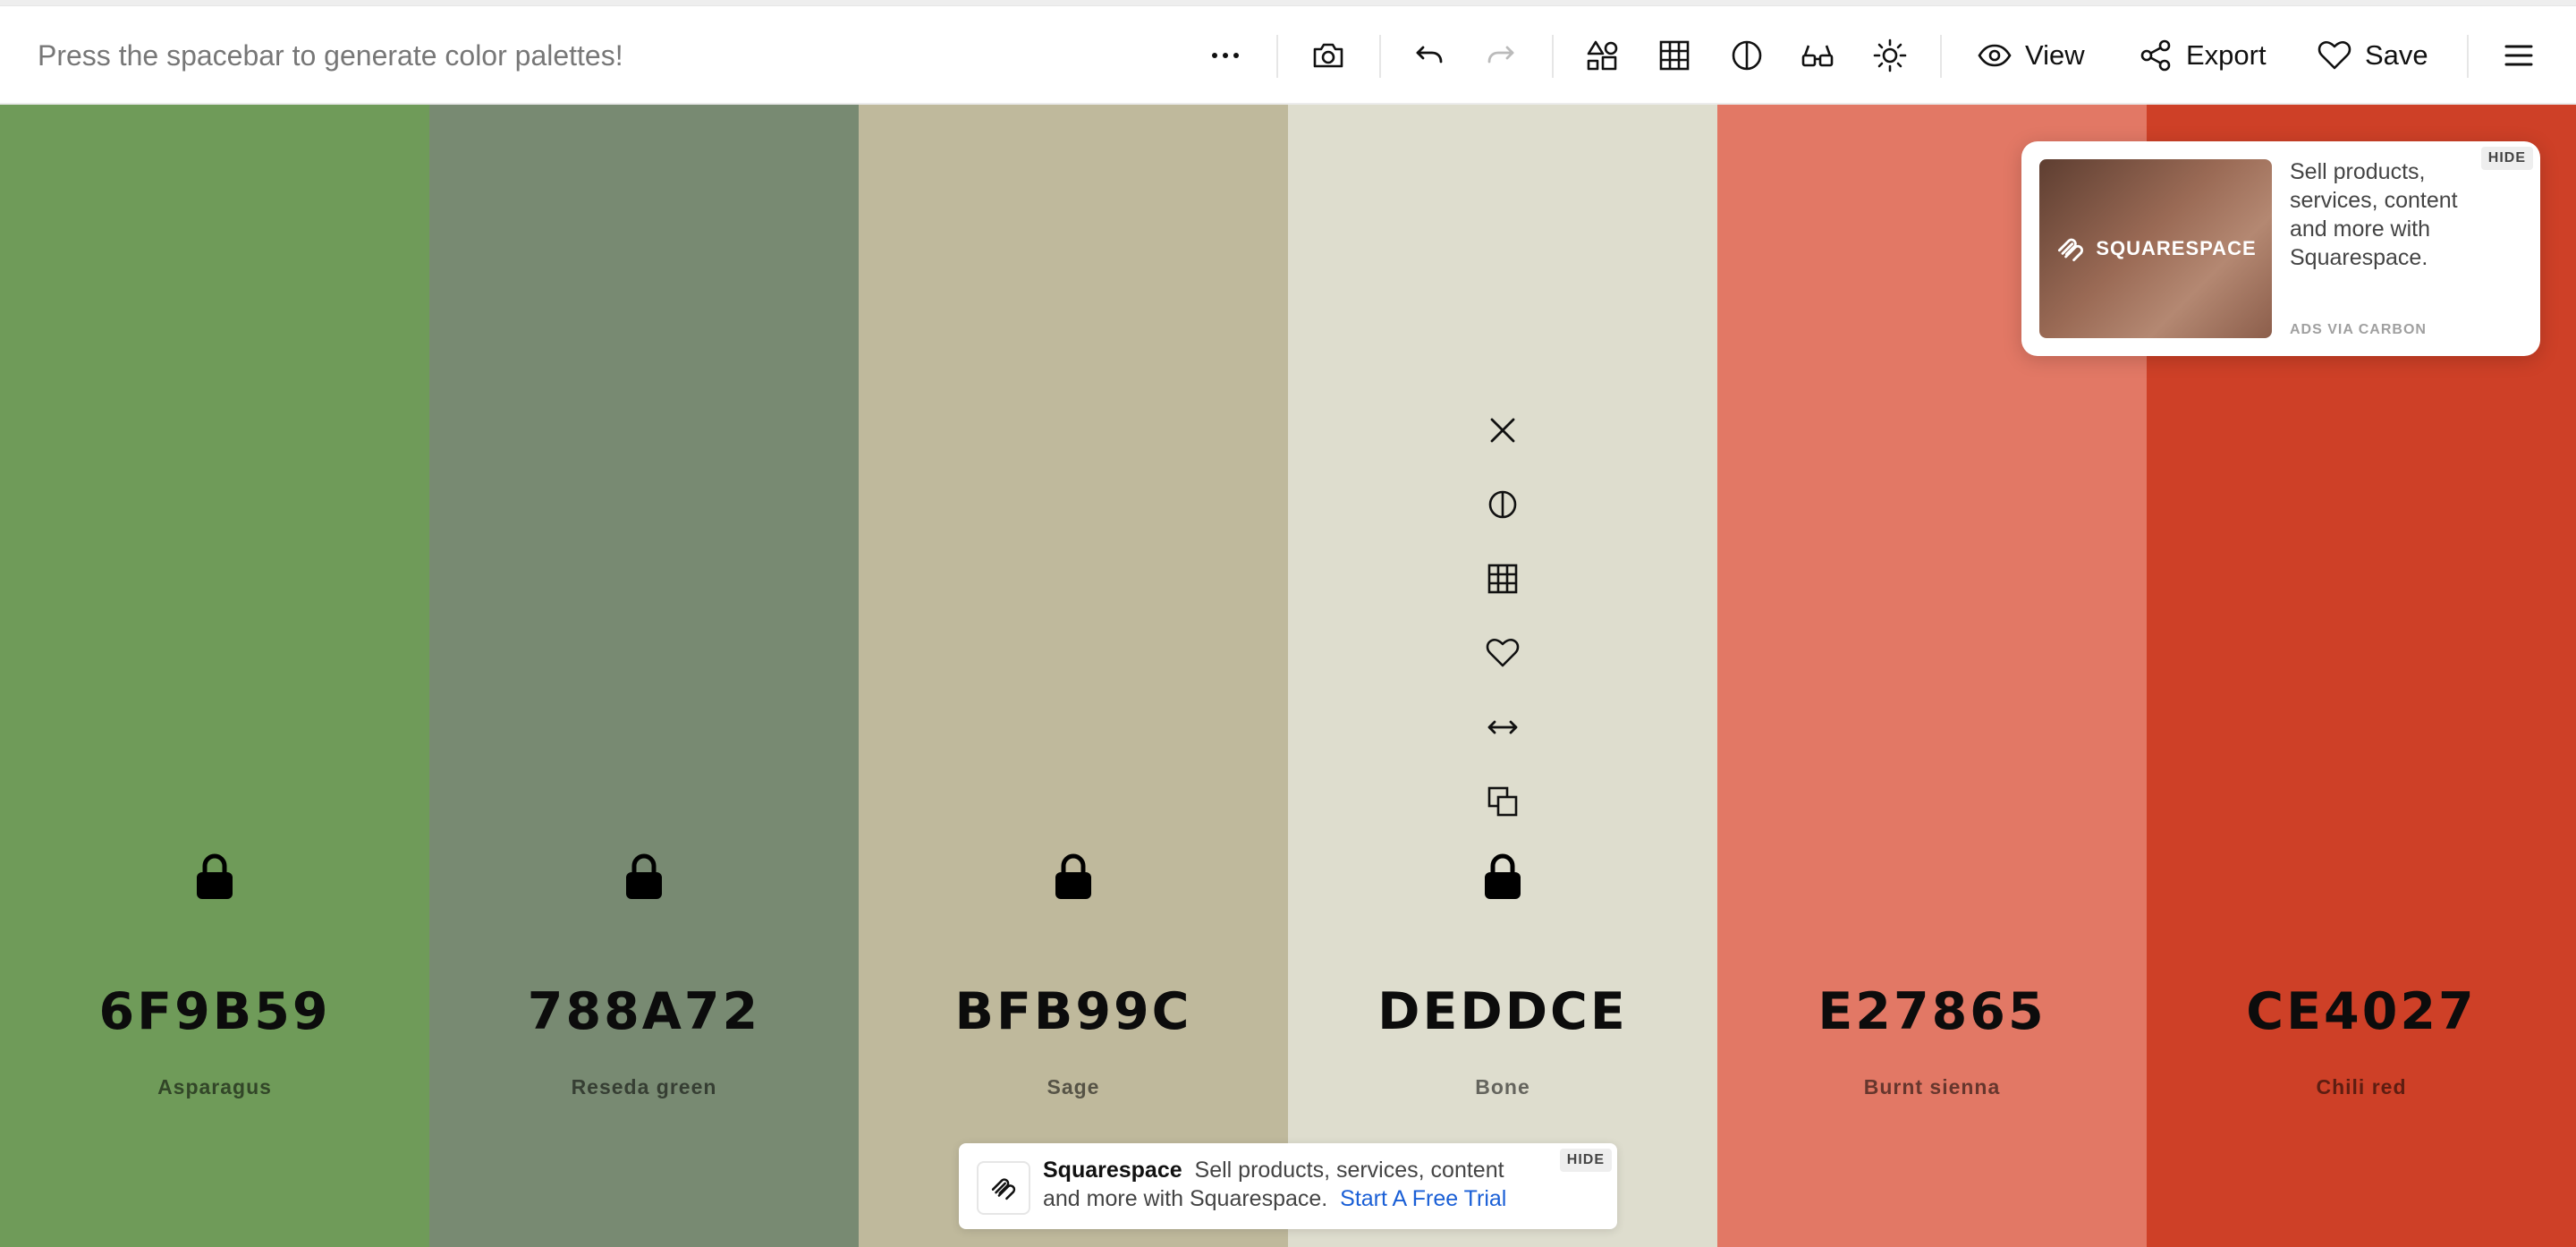 This screenshot has height=1247, width=2576. I want to click on camera-icon, so click(1328, 55).